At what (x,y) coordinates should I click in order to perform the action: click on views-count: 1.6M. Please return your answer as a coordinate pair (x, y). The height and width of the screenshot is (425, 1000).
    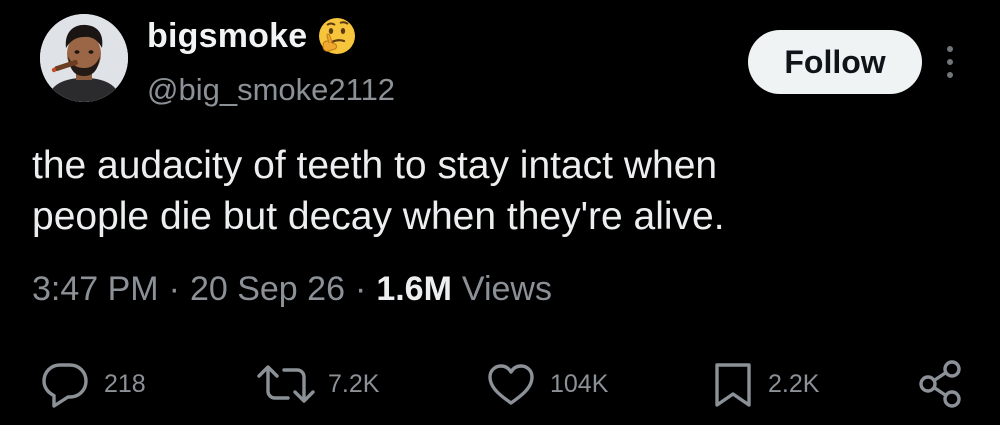
    Looking at the image, I should click on (414, 288).